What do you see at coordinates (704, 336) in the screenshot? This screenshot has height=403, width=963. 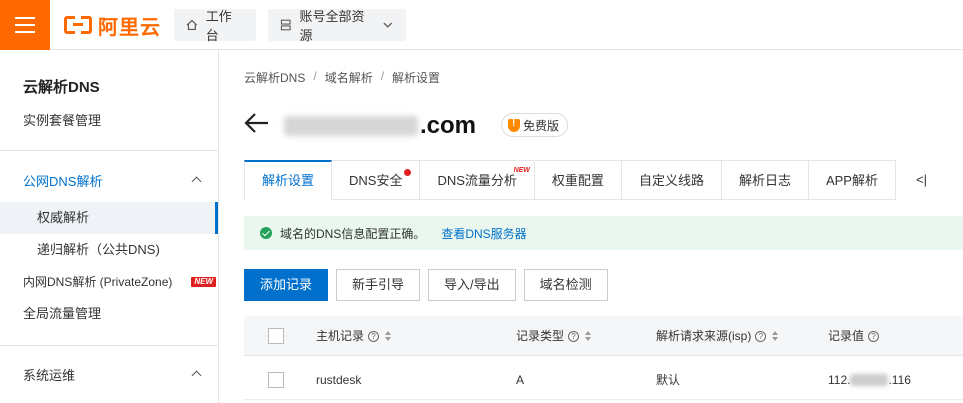 I see `column-header-label: 解析请求来源(isp)` at bounding box center [704, 336].